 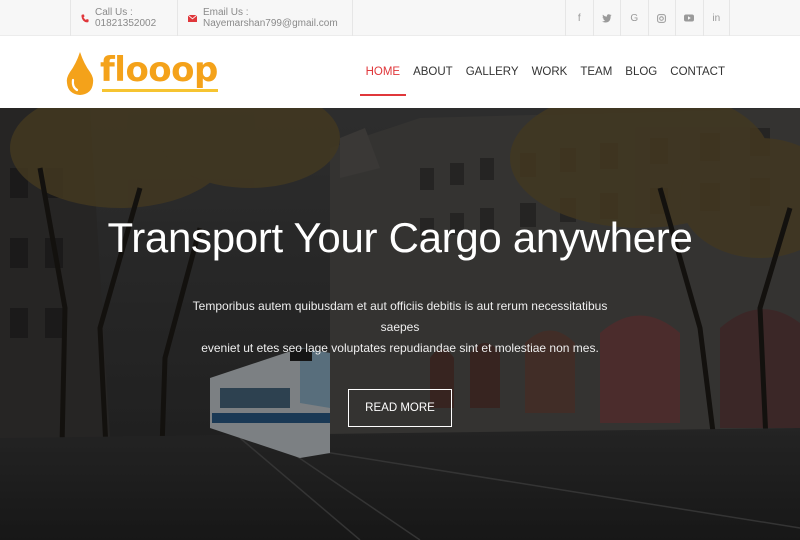 I want to click on email-text: Email Us : Nayemarshan799@gmail.com, so click(x=270, y=18).